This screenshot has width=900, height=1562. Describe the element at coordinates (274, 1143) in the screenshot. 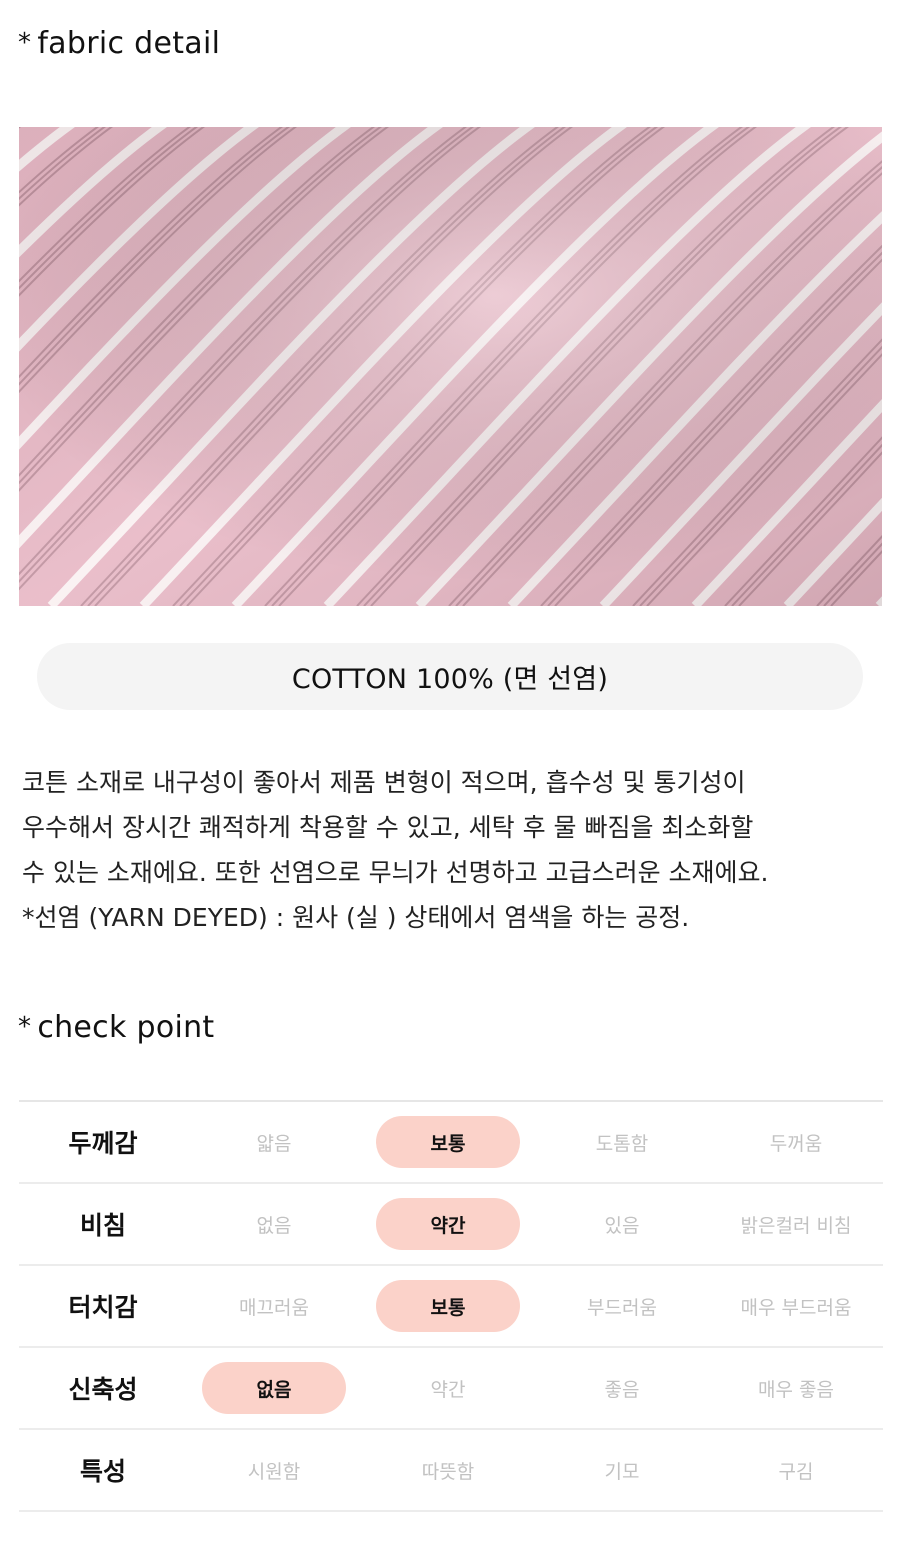

I see `option: 얇음` at that location.